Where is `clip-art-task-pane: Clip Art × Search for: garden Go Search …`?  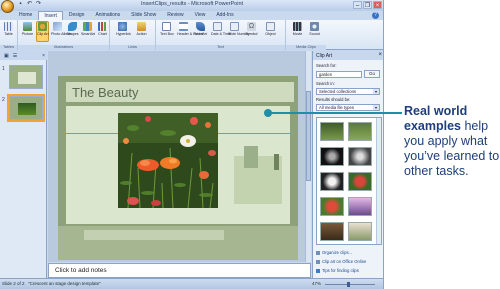
clip-art-task-pane: Clip Art × Search for: garden Go Search … is located at coordinates (347, 164).